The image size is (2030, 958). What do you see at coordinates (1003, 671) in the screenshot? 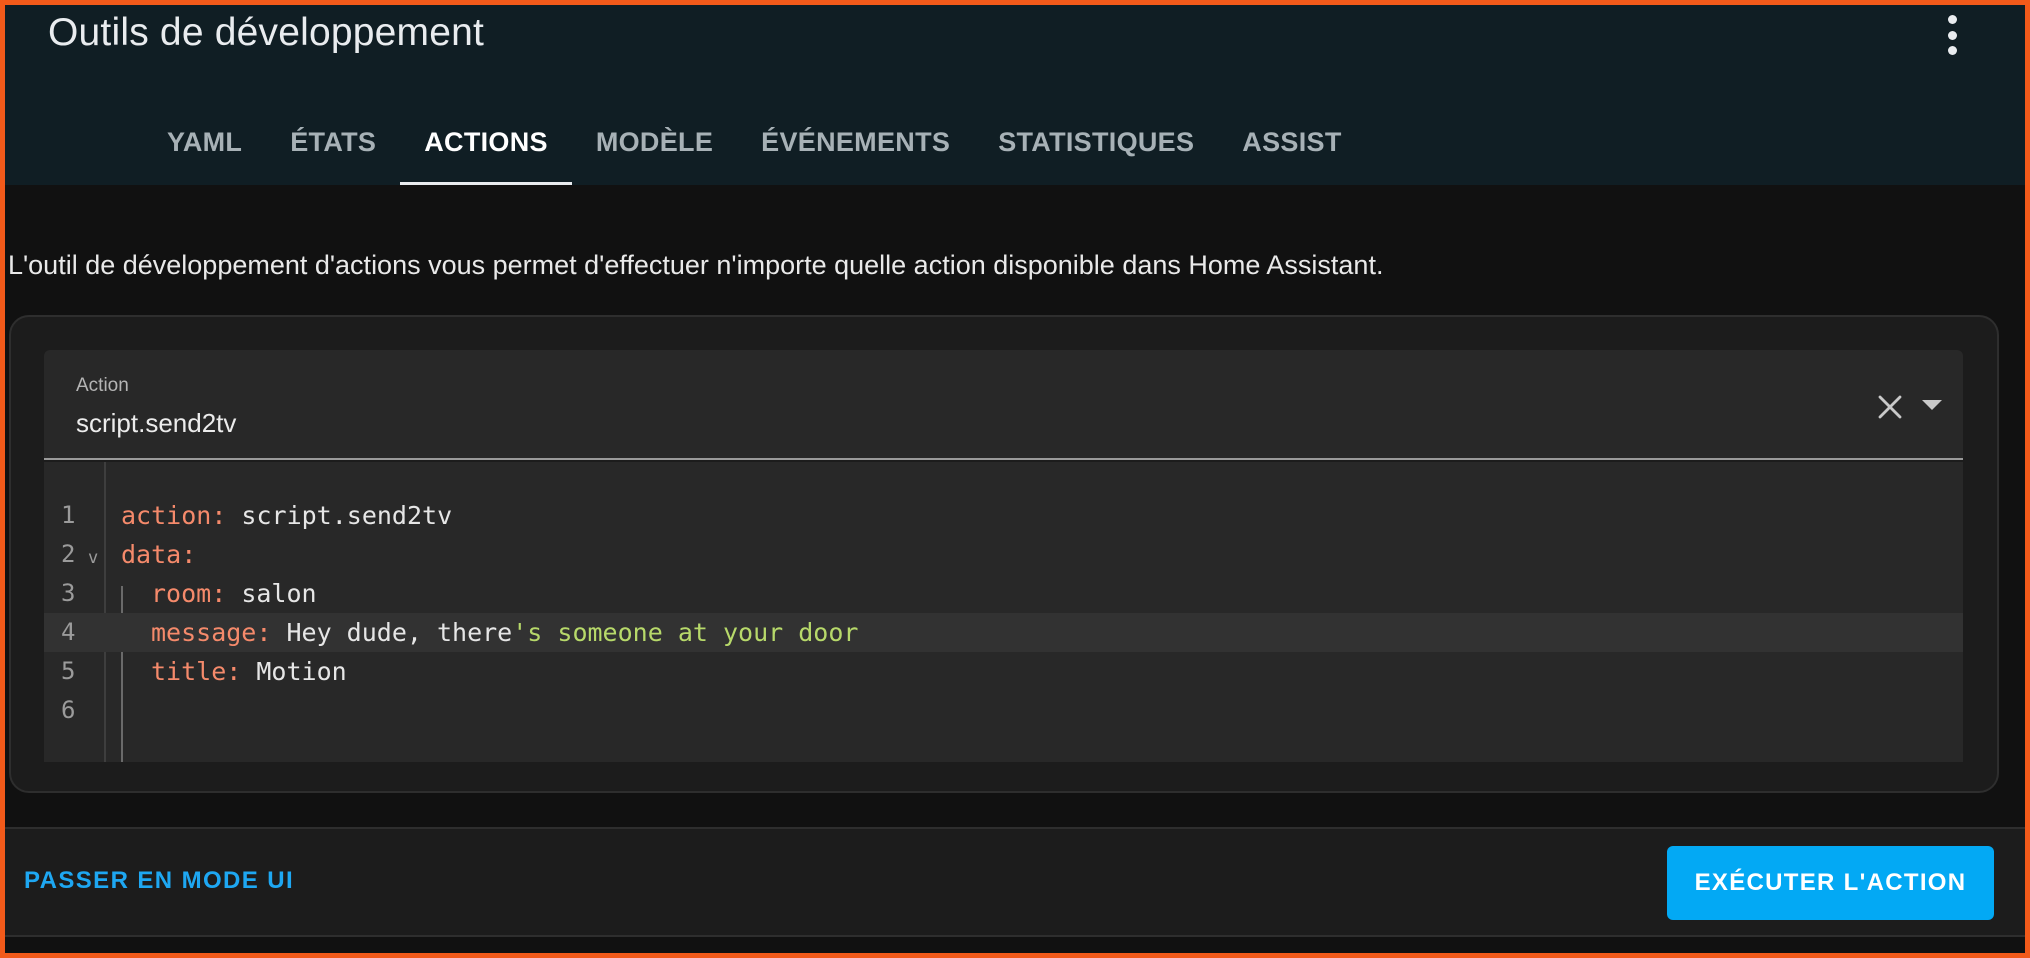
I see `code-line: 5 title: Motion` at bounding box center [1003, 671].